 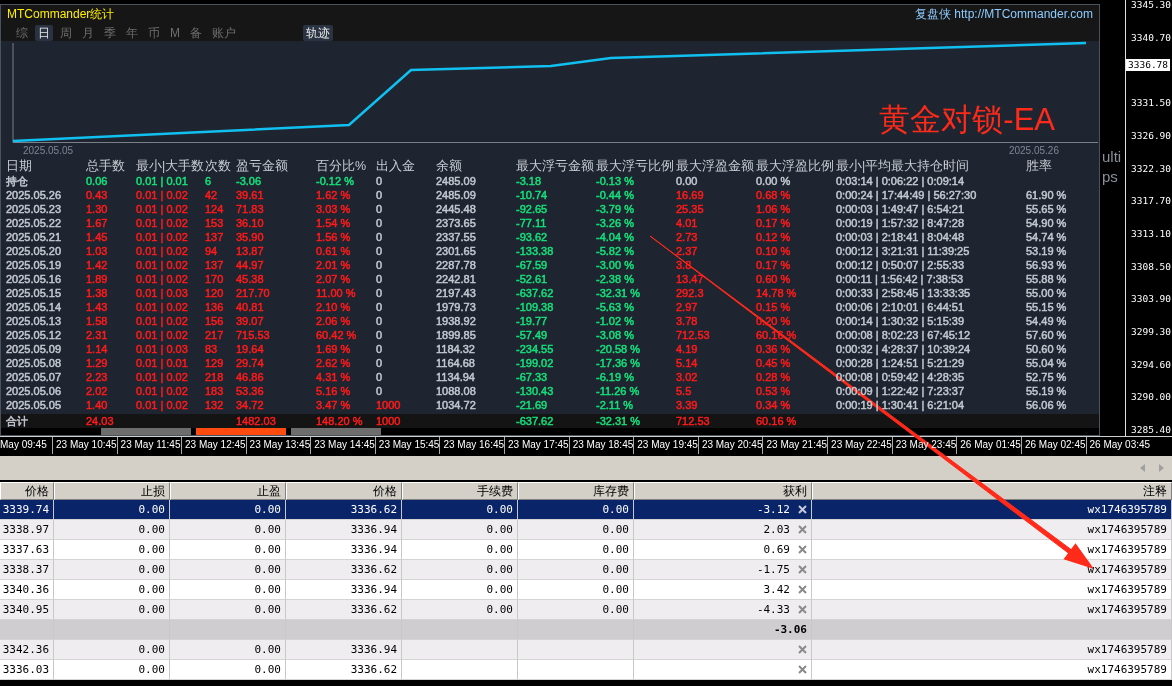 I want to click on table-cell-text: wx1746395789, so click(x=1127, y=610).